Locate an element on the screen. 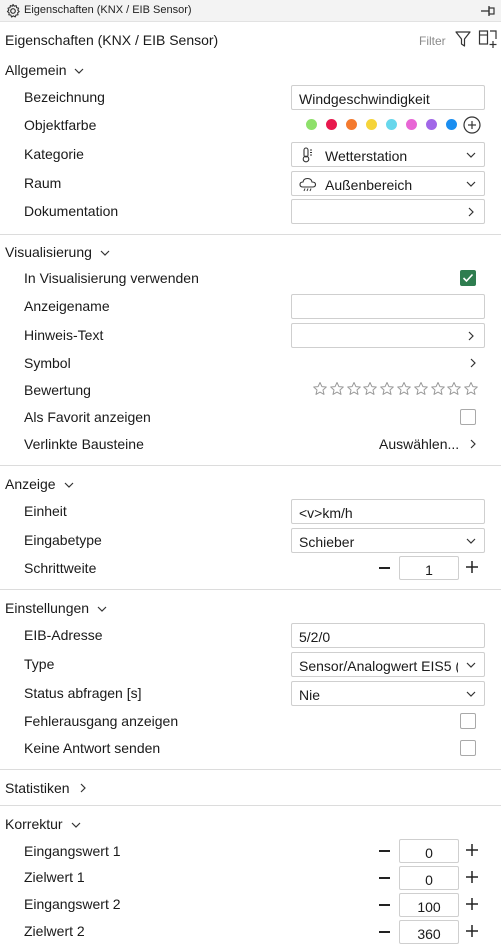  keine-antwort-checkbox is located at coordinates (468, 748).